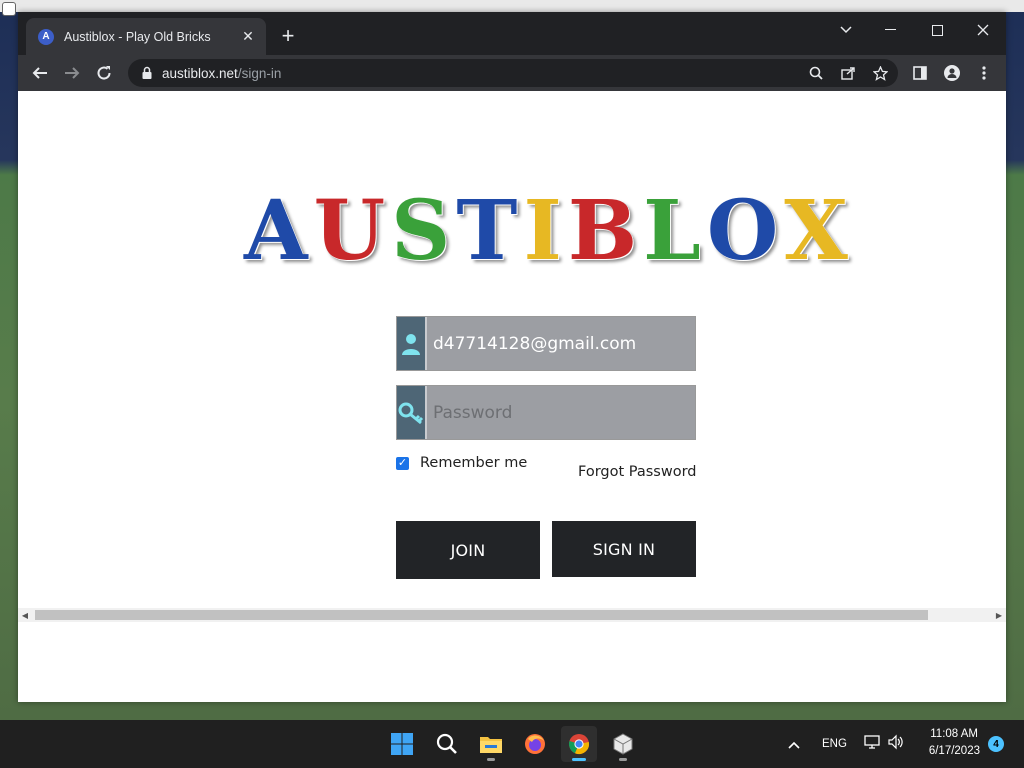 The image size is (1024, 768). I want to click on notification-badge: 4, so click(996, 744).